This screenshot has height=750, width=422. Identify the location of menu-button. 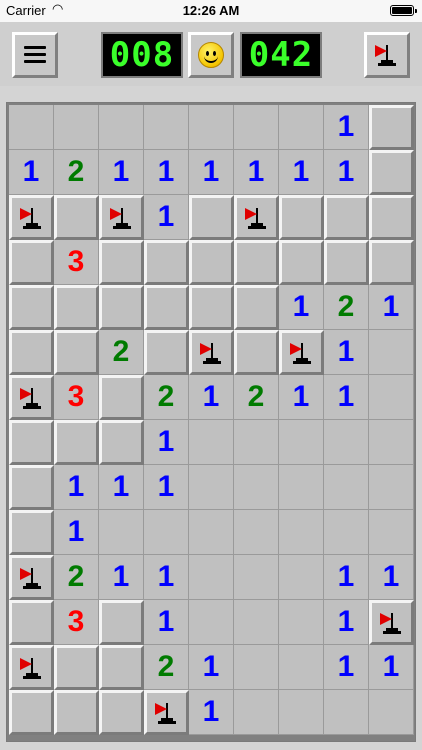
(35, 55).